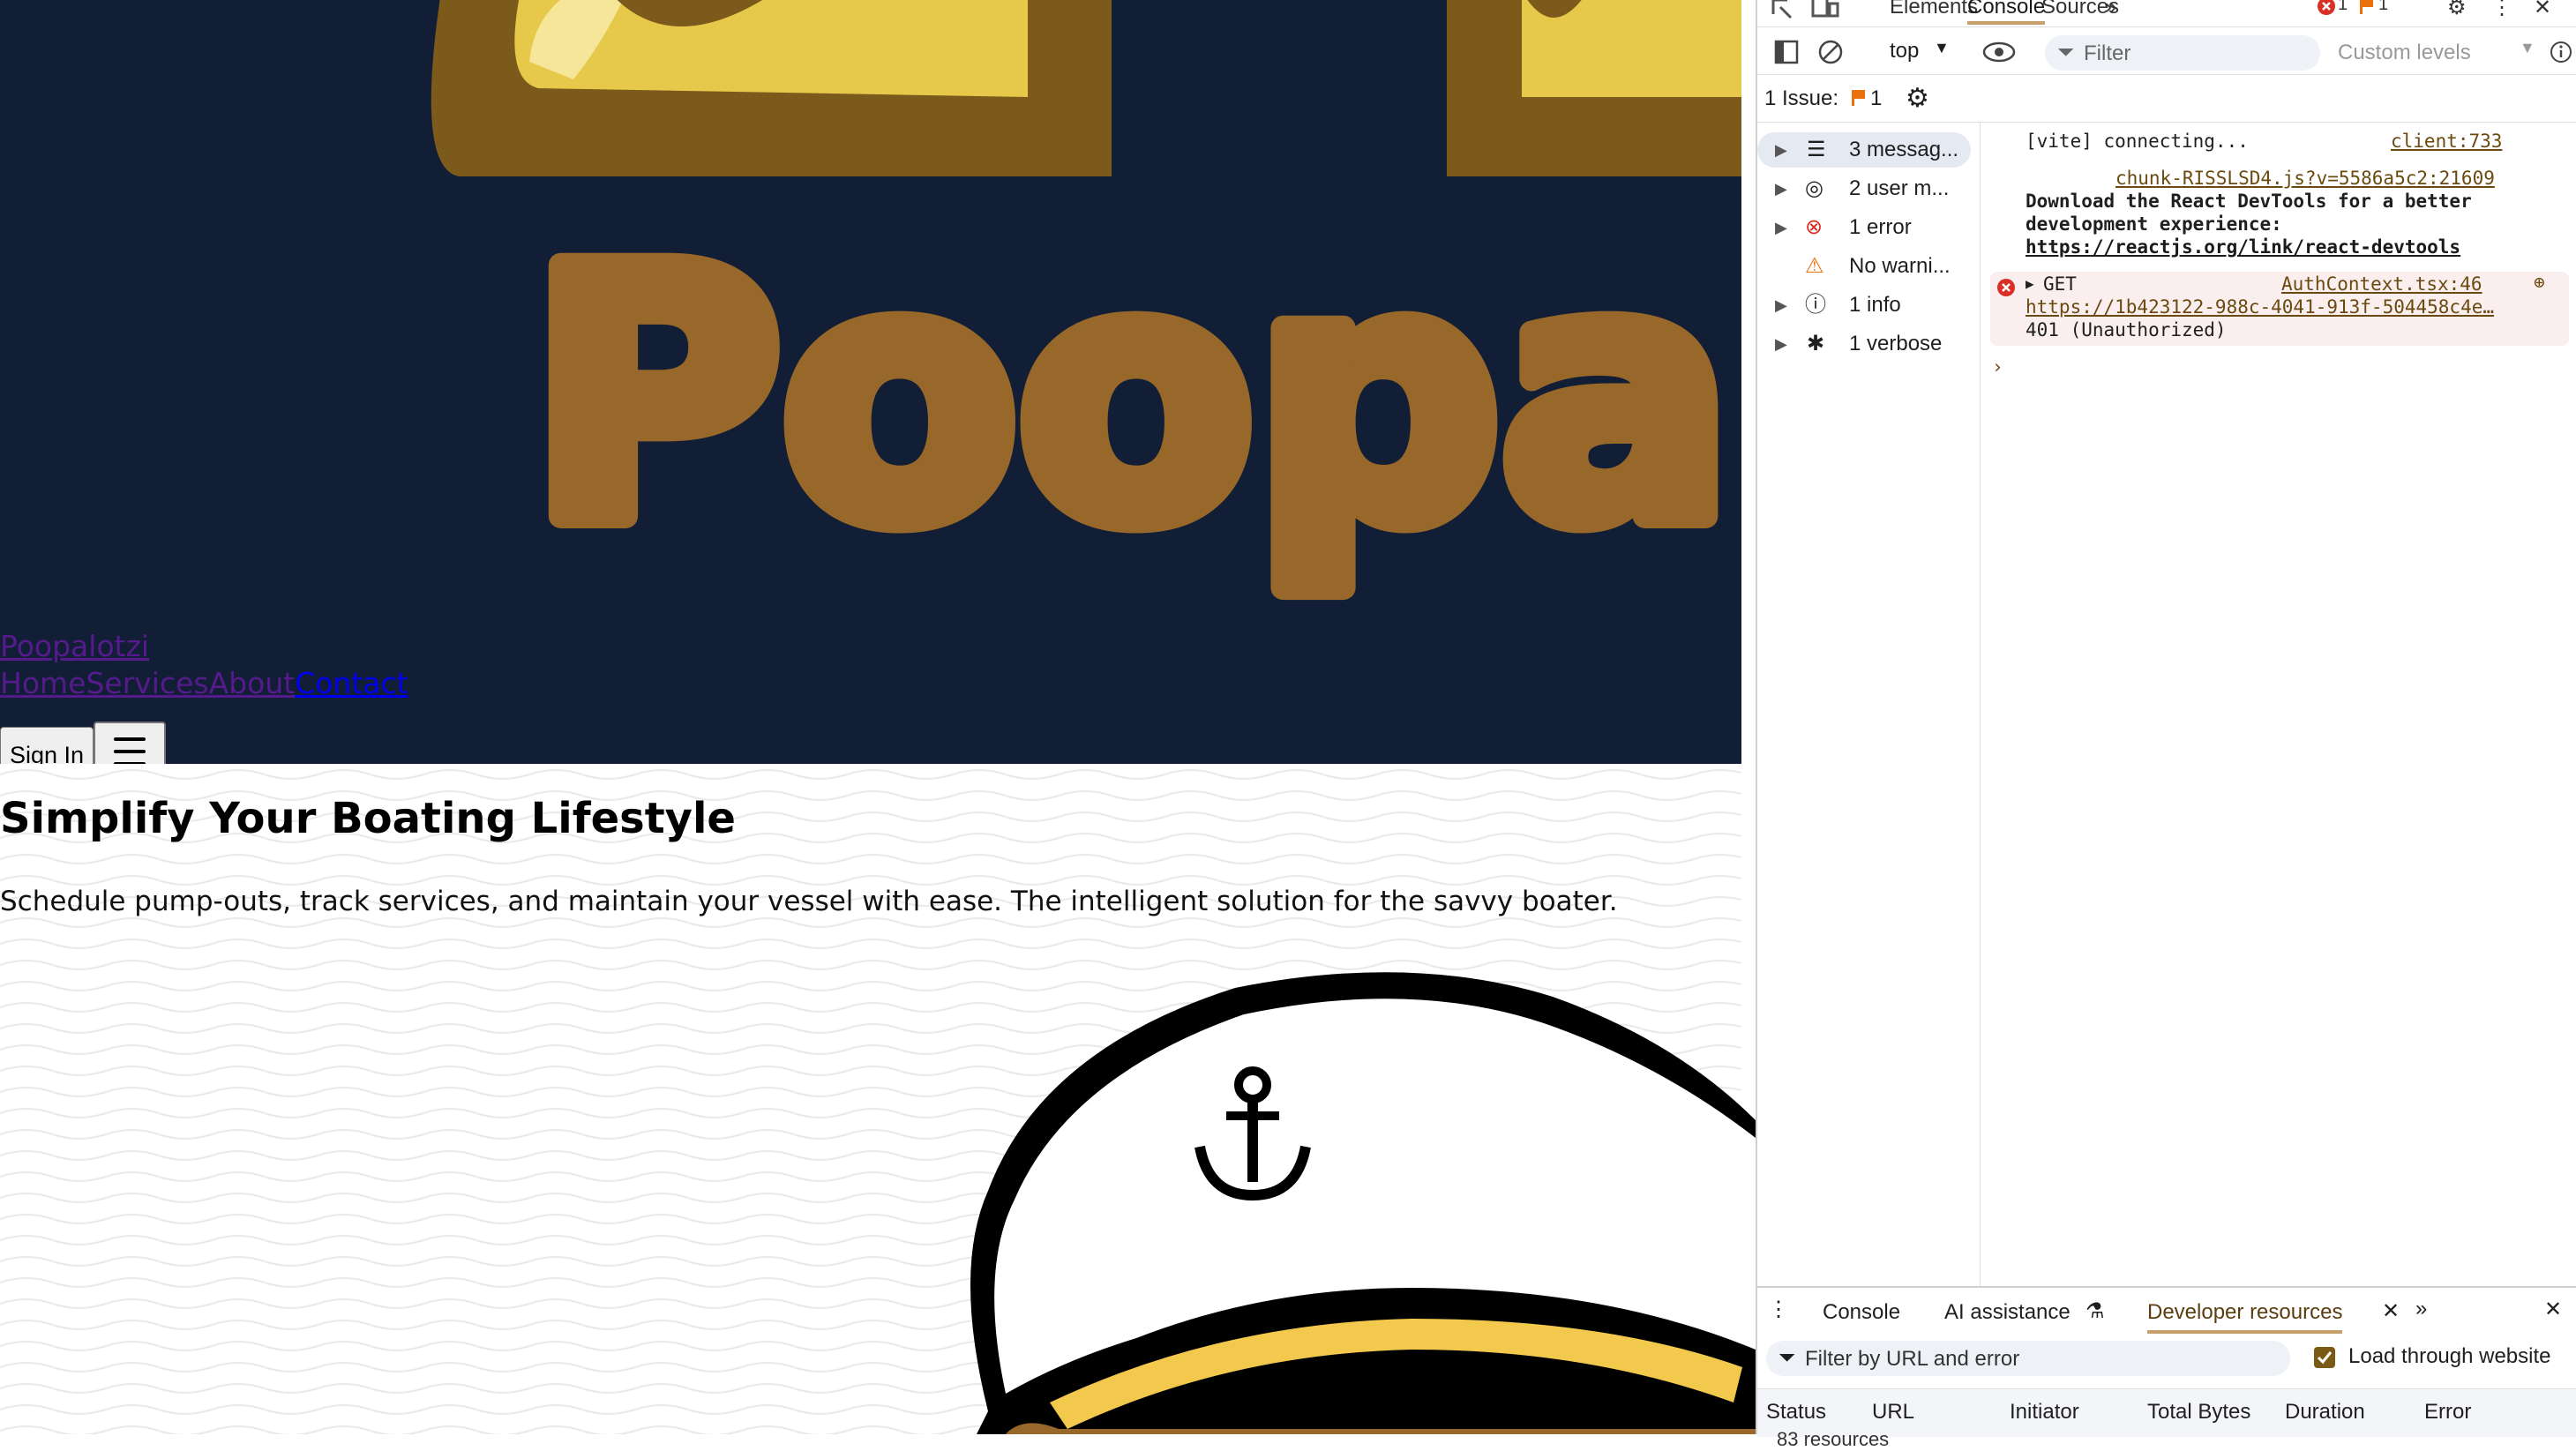 This screenshot has width=2576, height=1451. I want to click on error-count: 1, so click(2343, 8).